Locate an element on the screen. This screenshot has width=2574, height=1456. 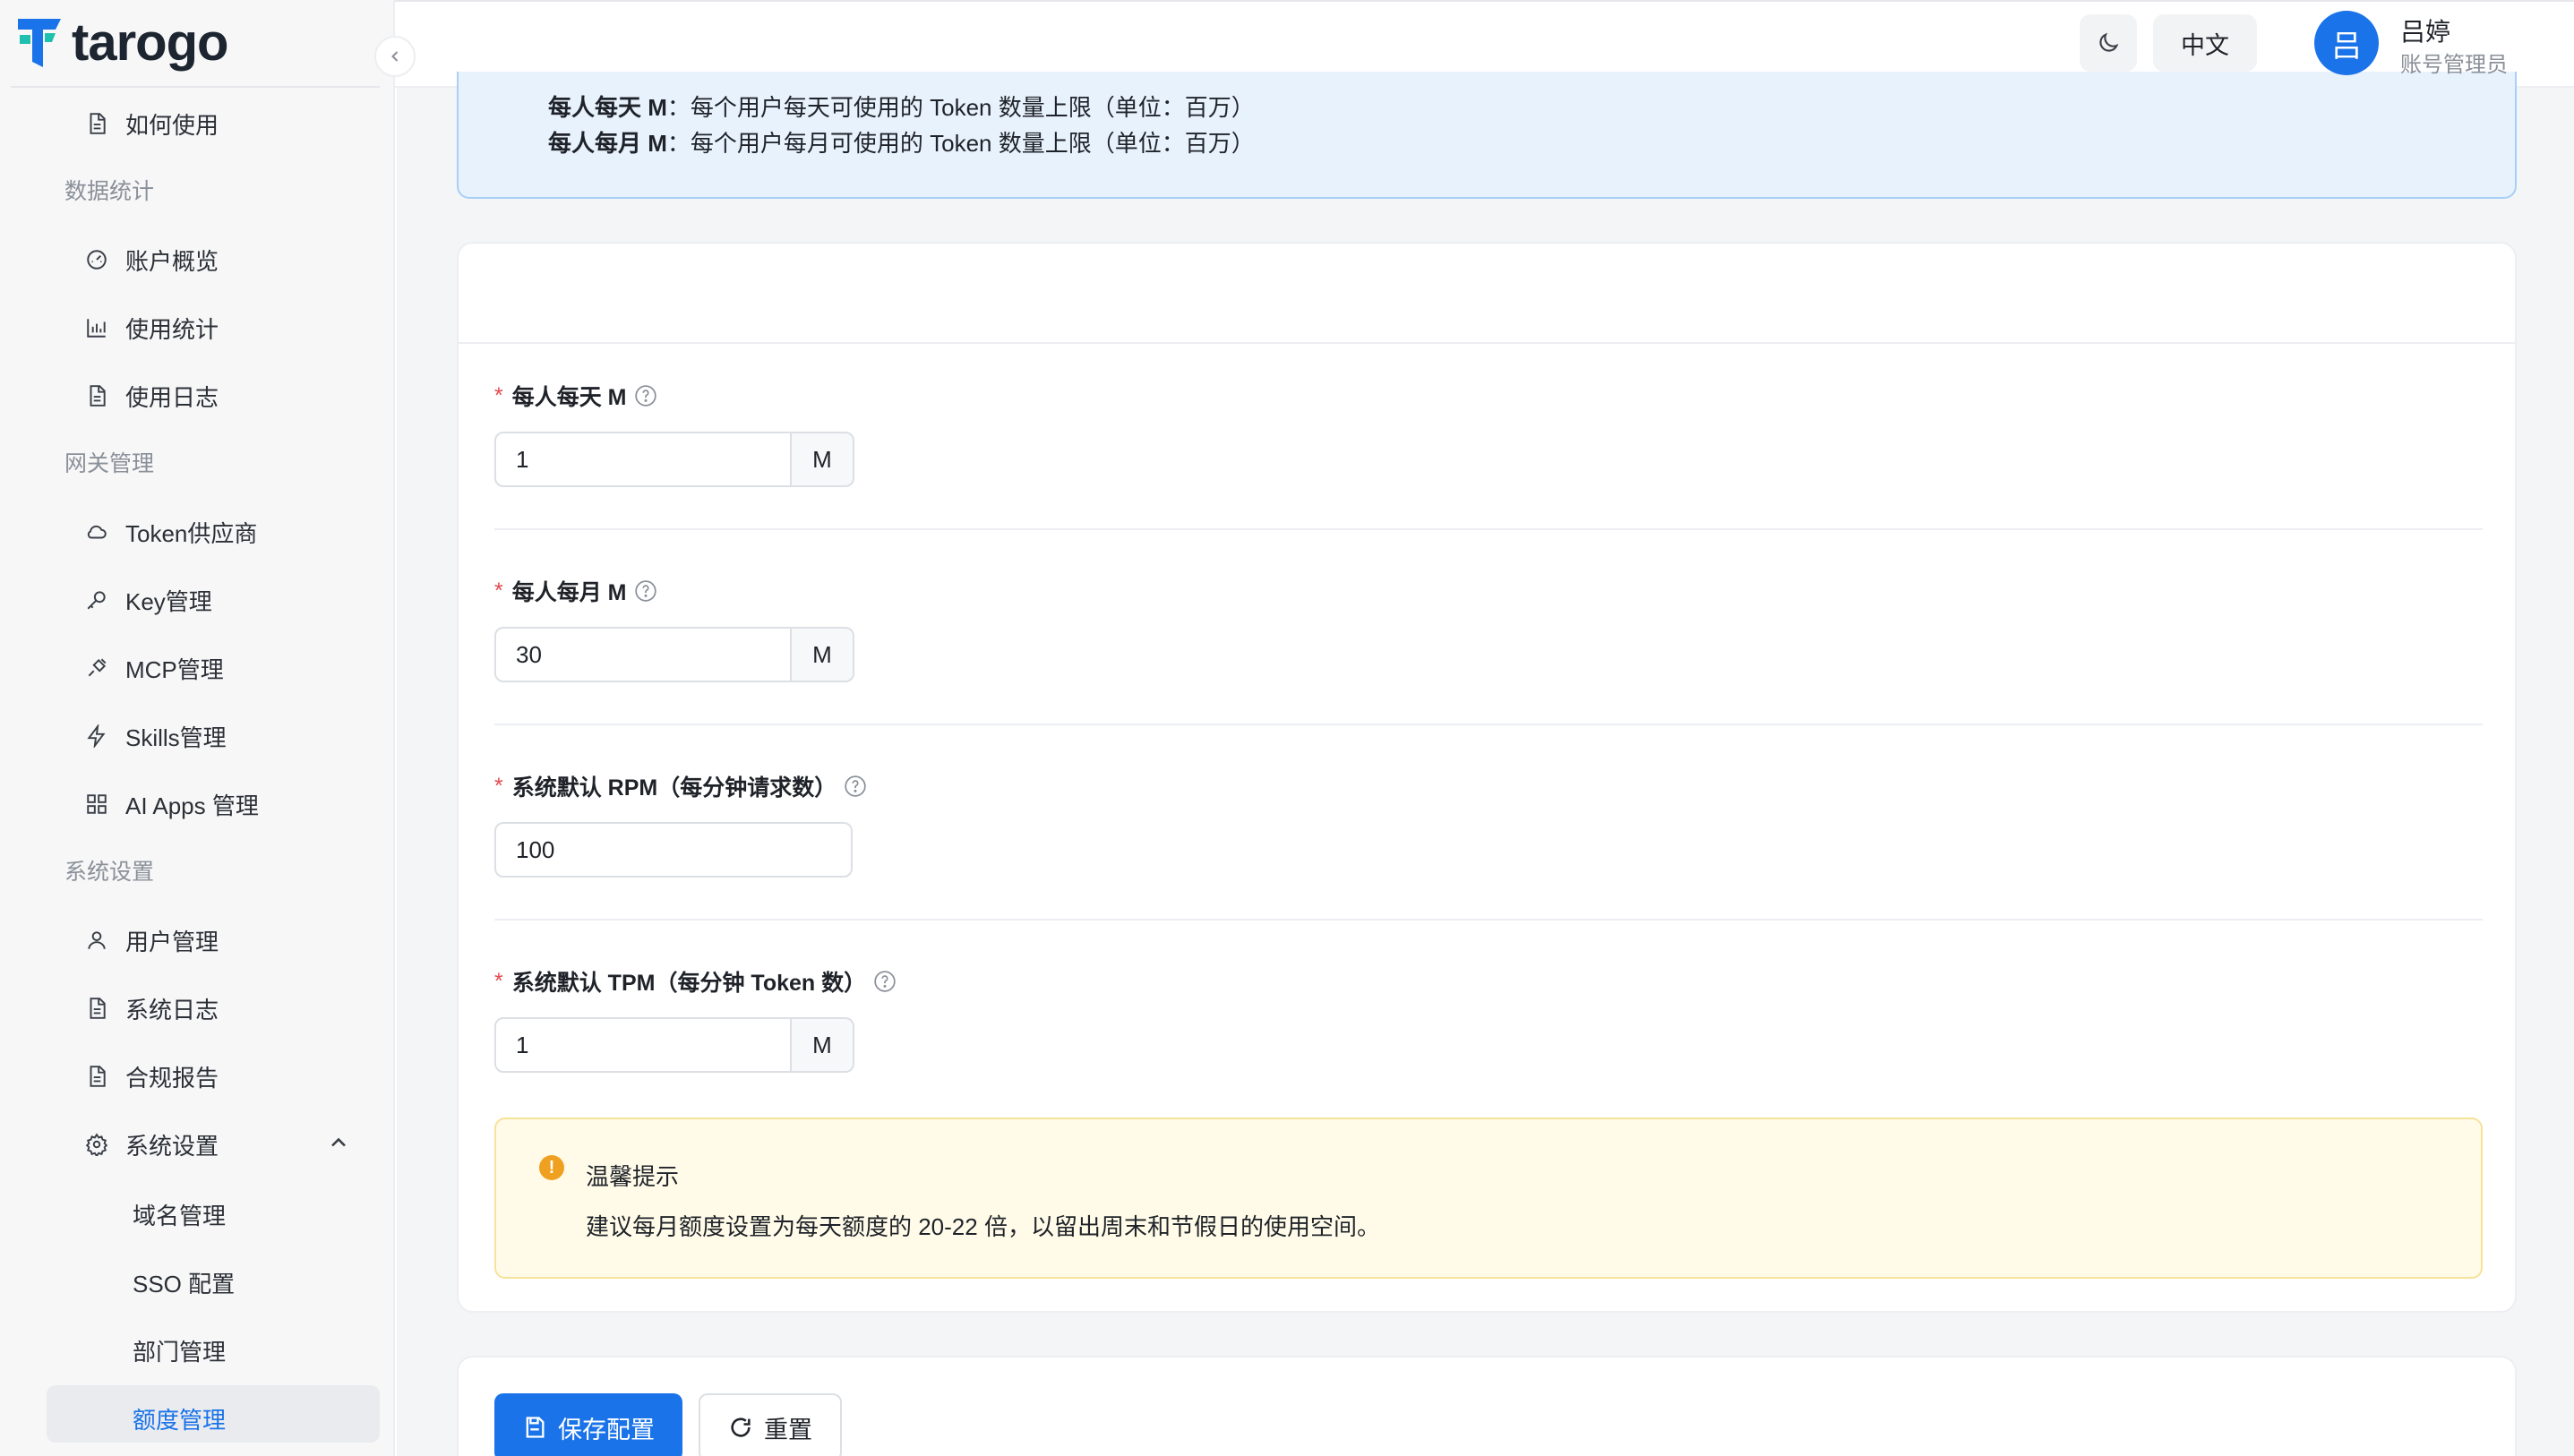
monthly-quota-input-group: 30 M is located at coordinates (674, 654).